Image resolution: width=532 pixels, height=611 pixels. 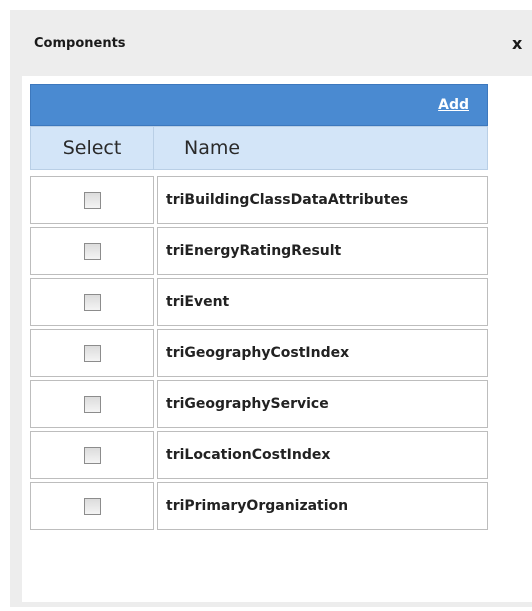 What do you see at coordinates (322, 251) in the screenshot?
I see `name-cell: triEnergyRatingResult` at bounding box center [322, 251].